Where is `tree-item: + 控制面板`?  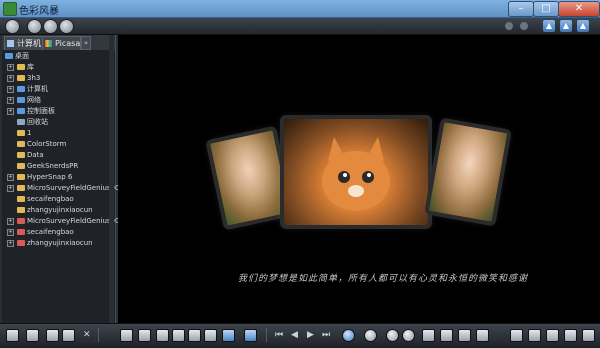 tree-item: + 控制面板 is located at coordinates (58, 111).